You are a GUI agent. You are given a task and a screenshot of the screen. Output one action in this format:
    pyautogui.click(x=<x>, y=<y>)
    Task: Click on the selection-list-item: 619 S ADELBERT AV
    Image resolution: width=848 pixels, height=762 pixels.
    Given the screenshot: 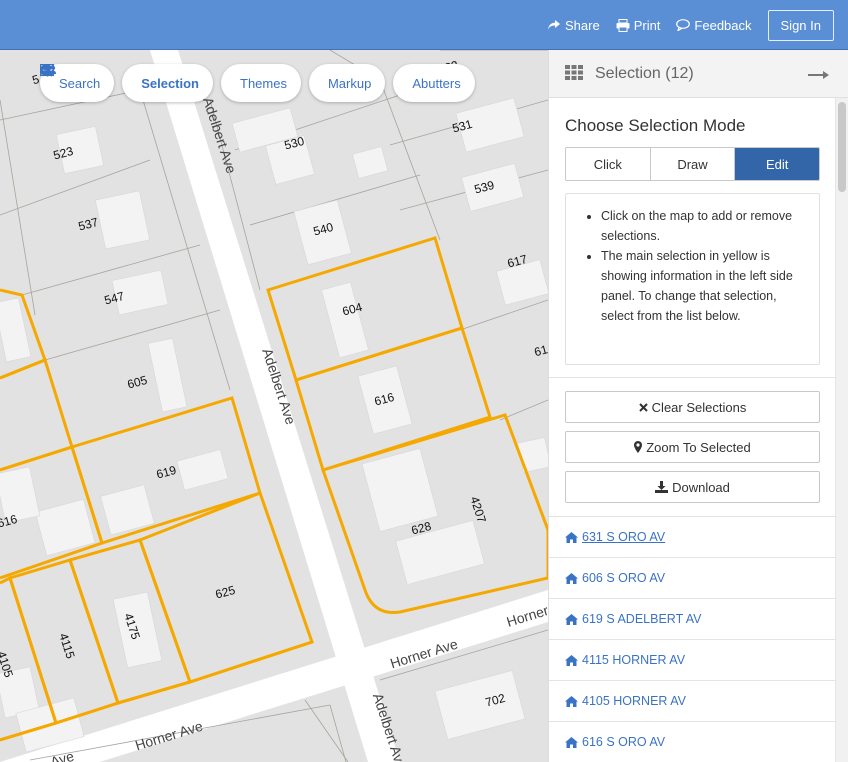 What is the action you would take?
    pyautogui.click(x=692, y=618)
    